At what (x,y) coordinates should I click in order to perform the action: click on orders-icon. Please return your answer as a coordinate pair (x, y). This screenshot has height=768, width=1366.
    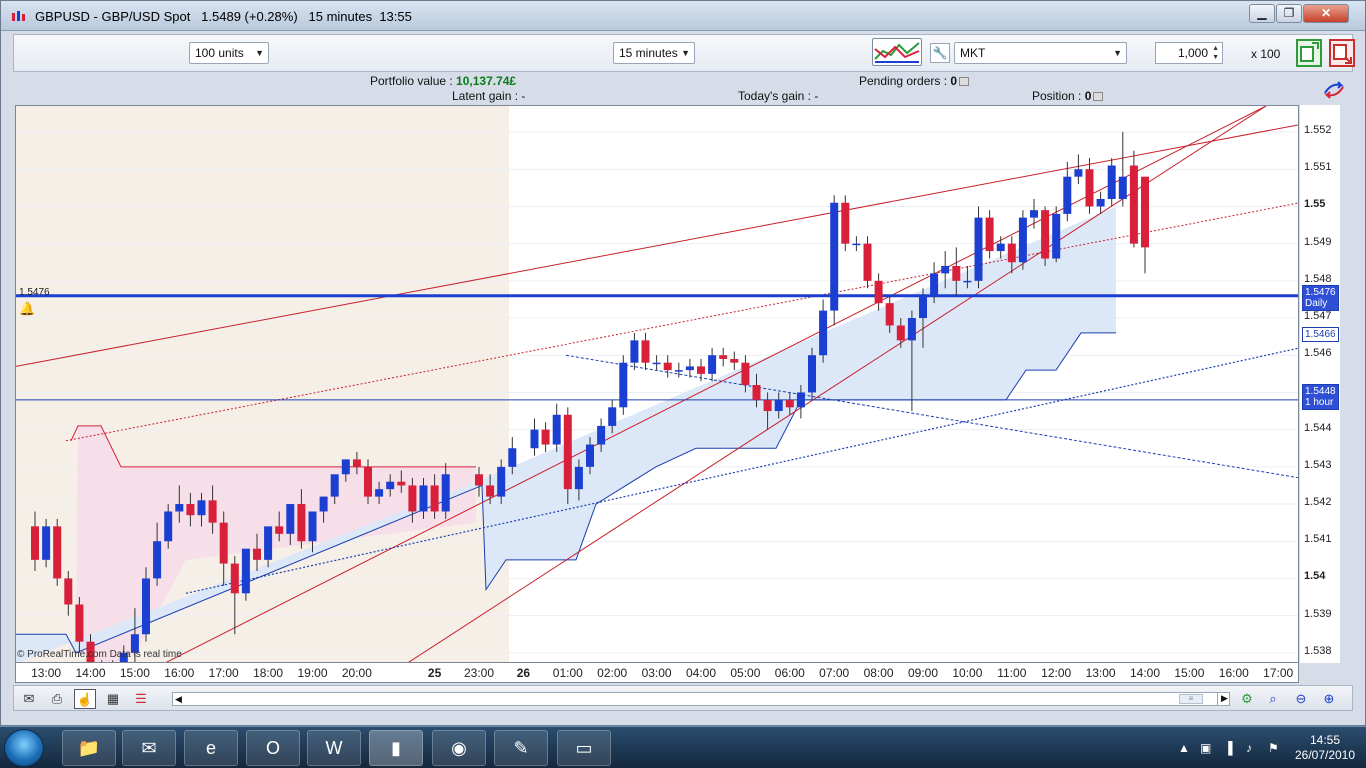
    Looking at the image, I should click on (964, 82).